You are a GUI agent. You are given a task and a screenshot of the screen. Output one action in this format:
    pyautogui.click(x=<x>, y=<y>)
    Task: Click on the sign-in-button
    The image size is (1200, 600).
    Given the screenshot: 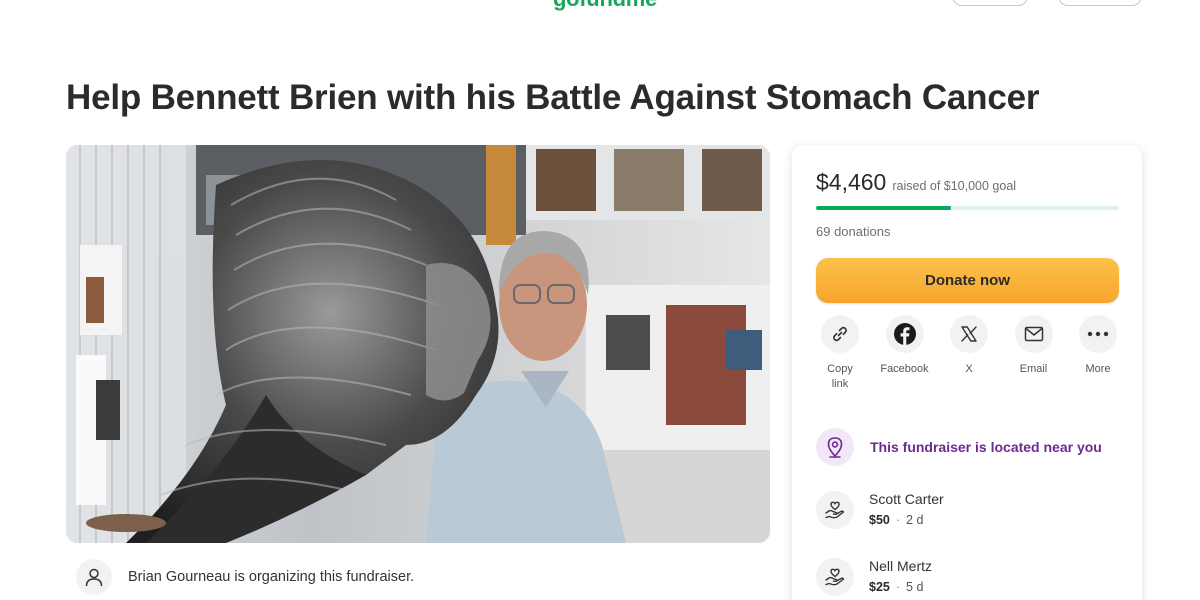 What is the action you would take?
    pyautogui.click(x=990, y=3)
    